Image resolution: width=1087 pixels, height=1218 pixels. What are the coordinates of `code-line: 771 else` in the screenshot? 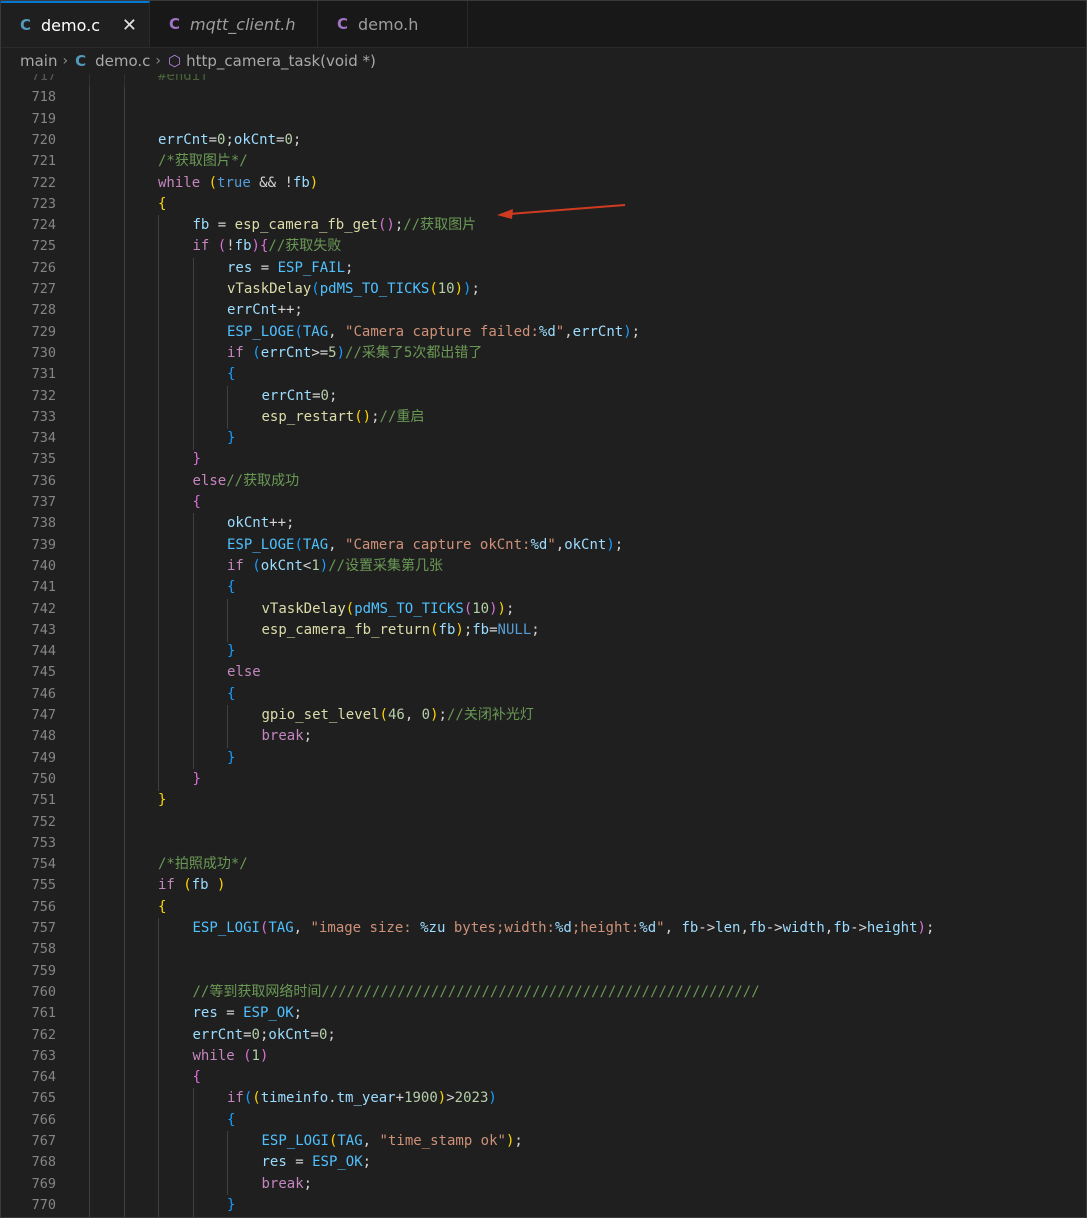 It's located at (543, 1216).